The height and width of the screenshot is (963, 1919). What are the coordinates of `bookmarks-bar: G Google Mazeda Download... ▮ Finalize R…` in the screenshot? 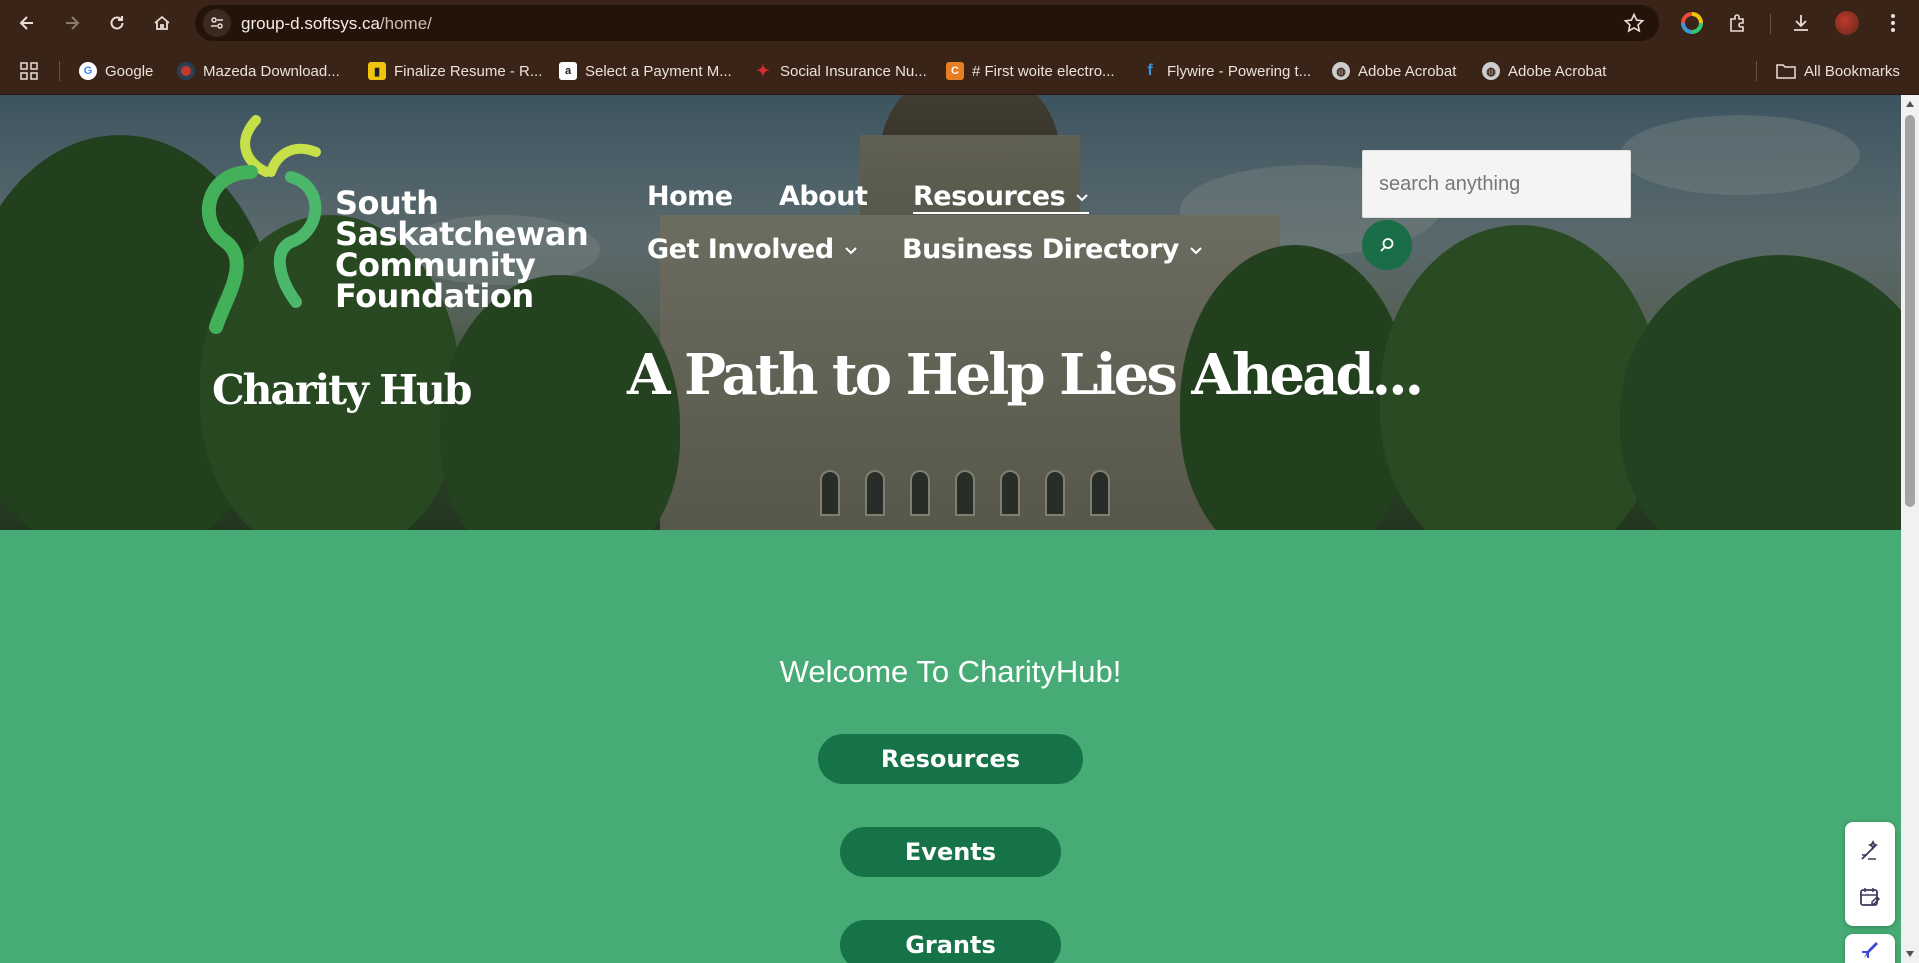 It's located at (959, 71).